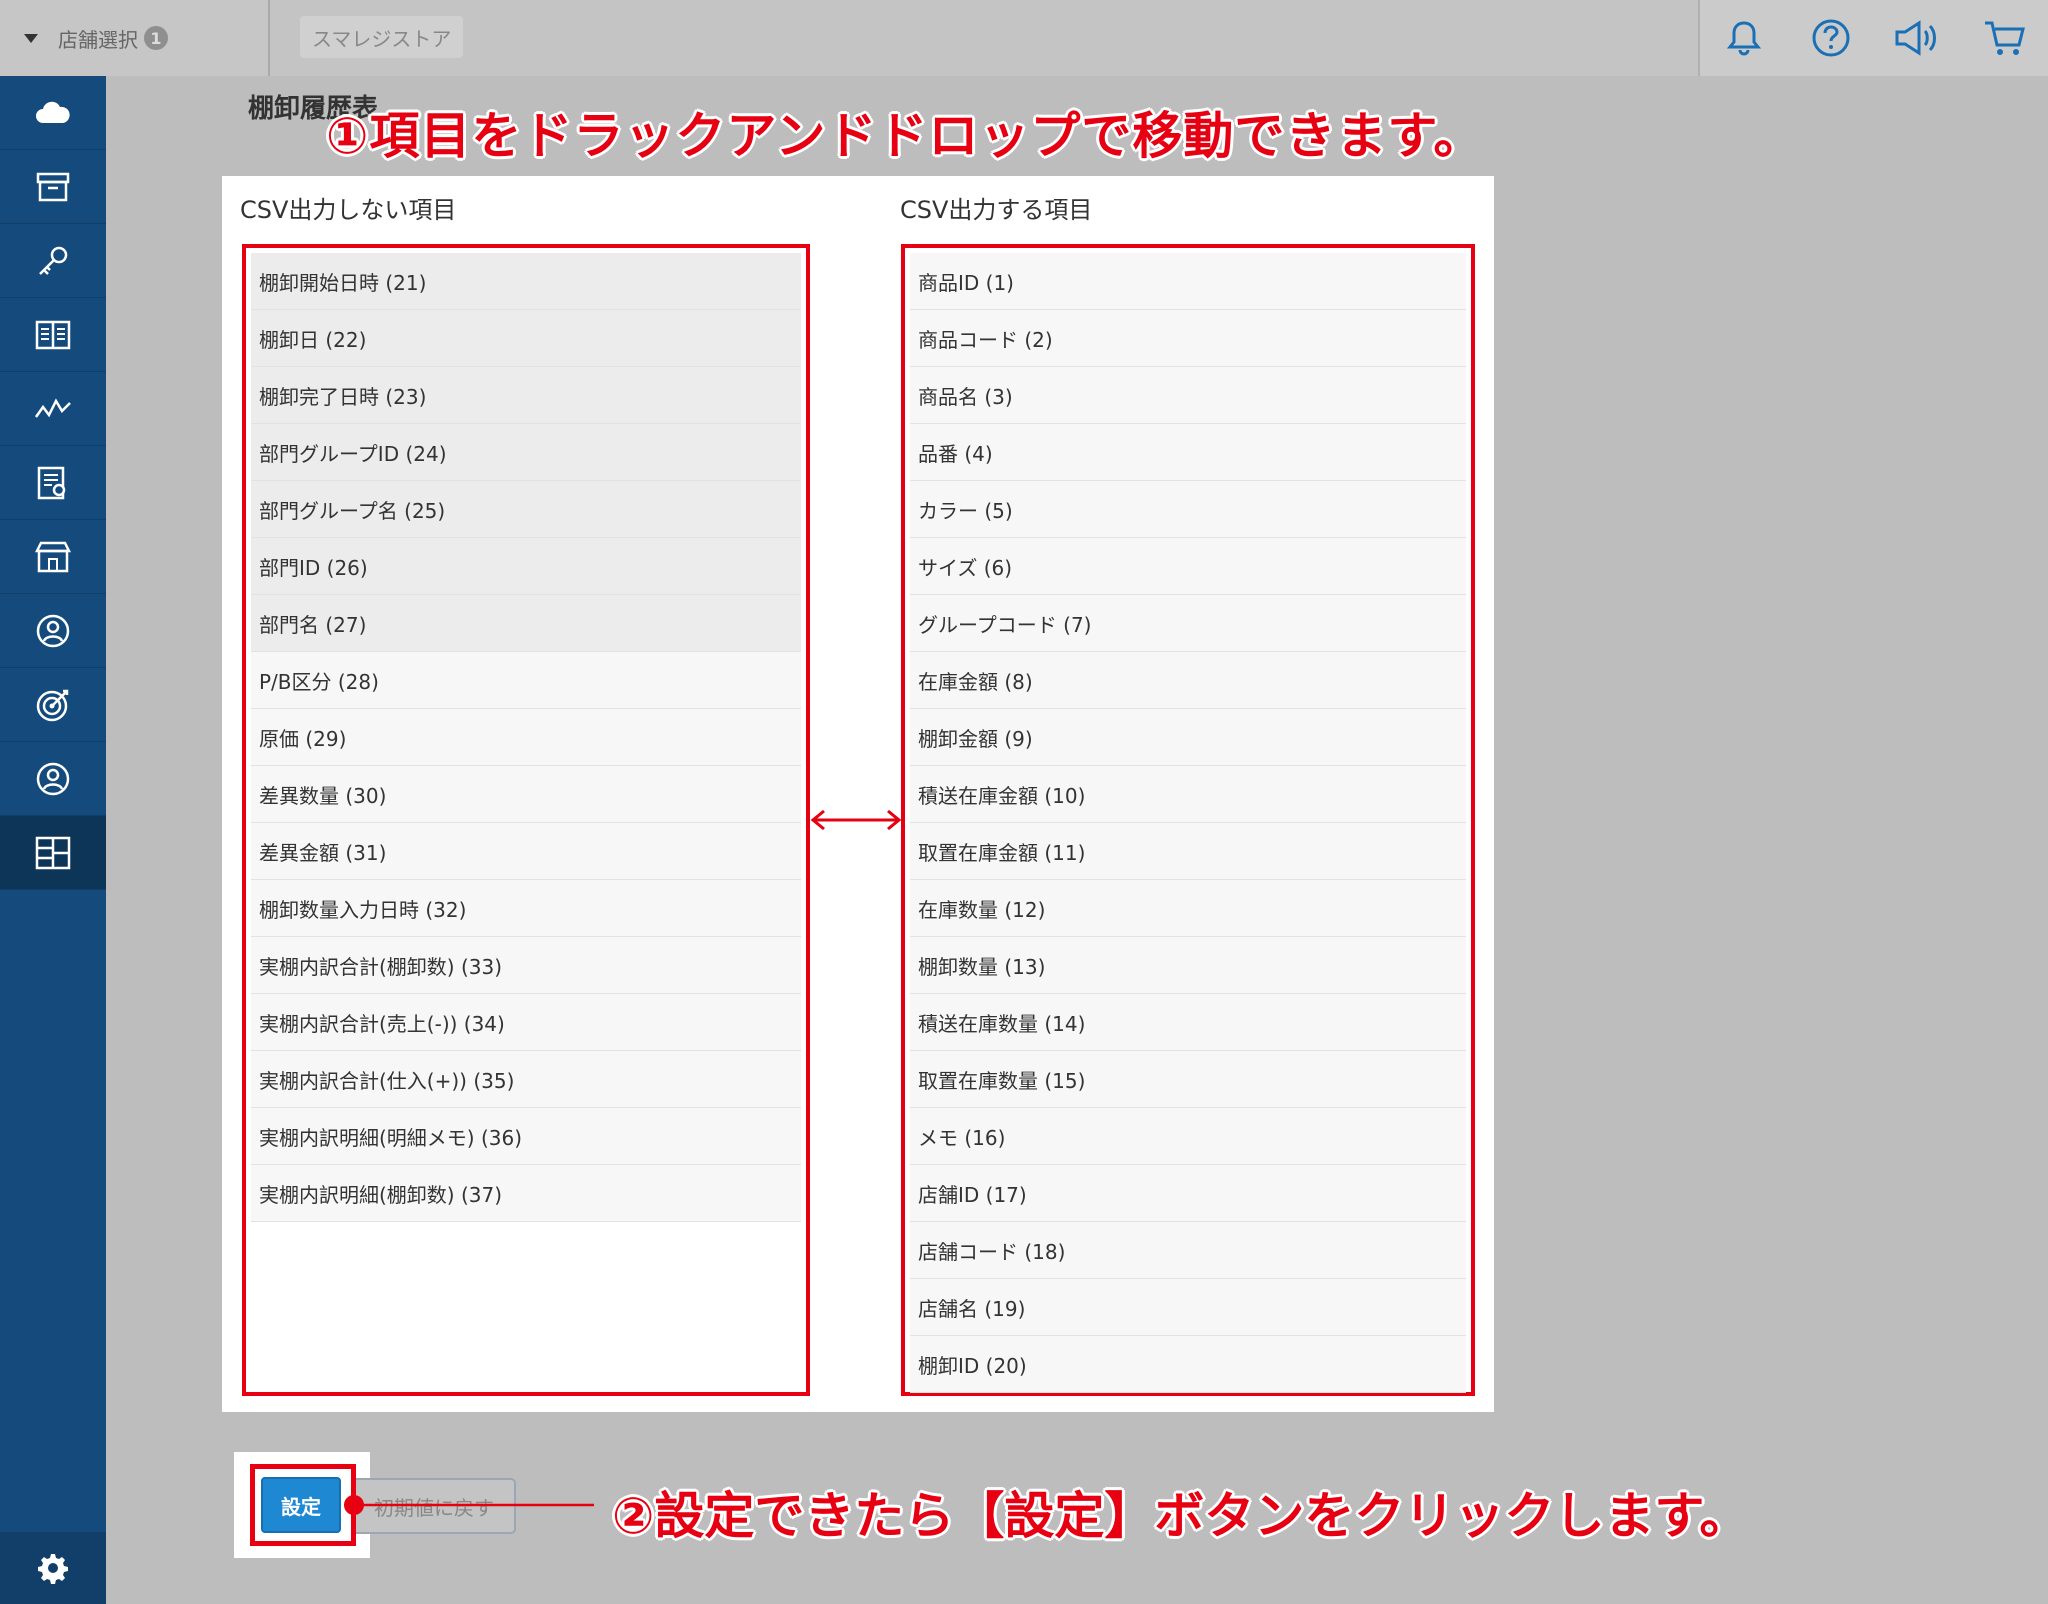 This screenshot has height=1604, width=2048. Describe the element at coordinates (526, 737) in the screenshot. I see `list-item: 原価 (29)` at that location.